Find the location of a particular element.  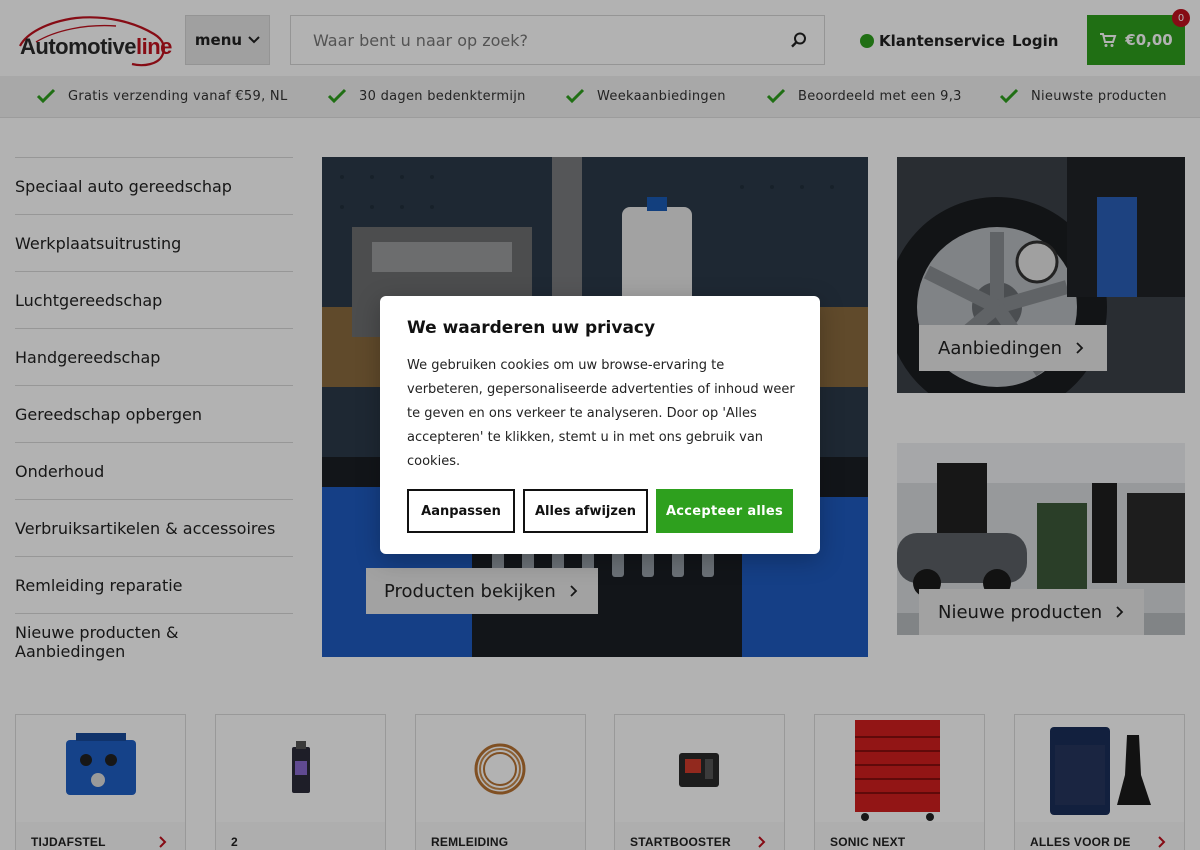

reject-all-button: Alles afwijzen is located at coordinates (585, 511).